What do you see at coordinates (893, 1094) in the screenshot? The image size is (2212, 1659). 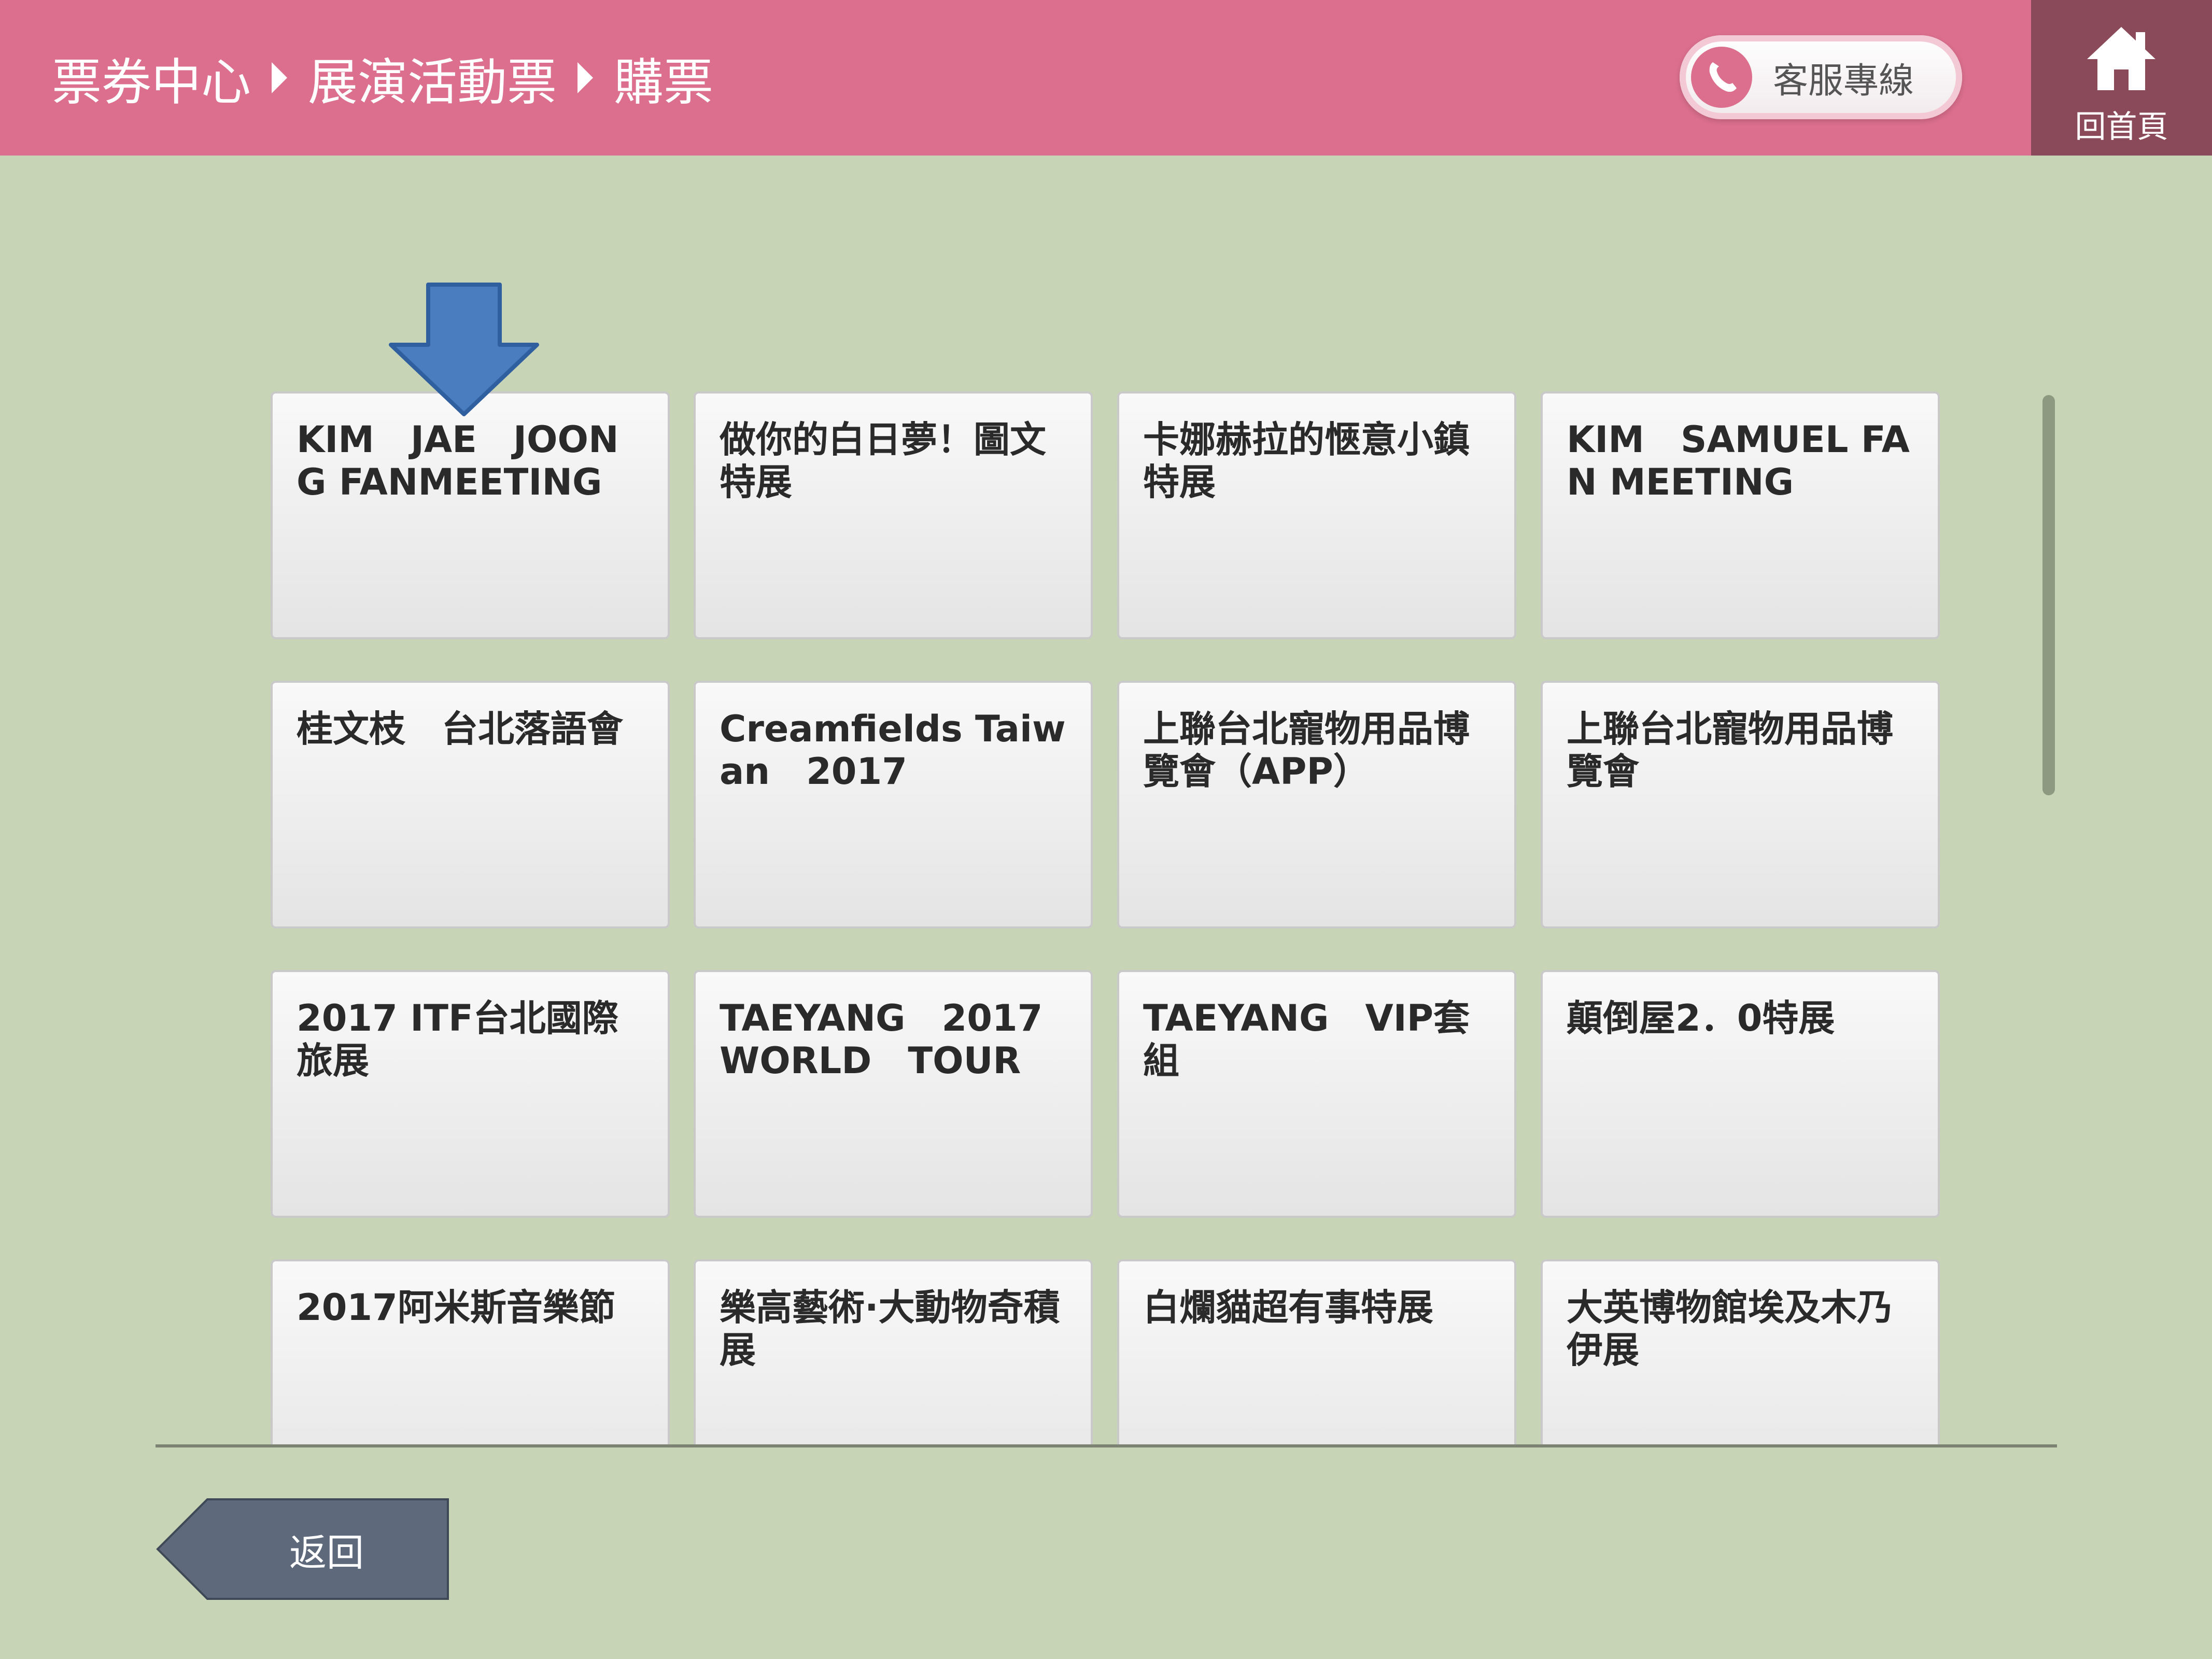 I see `event-tile: TAEYANG 2017 WORLD TOUR` at bounding box center [893, 1094].